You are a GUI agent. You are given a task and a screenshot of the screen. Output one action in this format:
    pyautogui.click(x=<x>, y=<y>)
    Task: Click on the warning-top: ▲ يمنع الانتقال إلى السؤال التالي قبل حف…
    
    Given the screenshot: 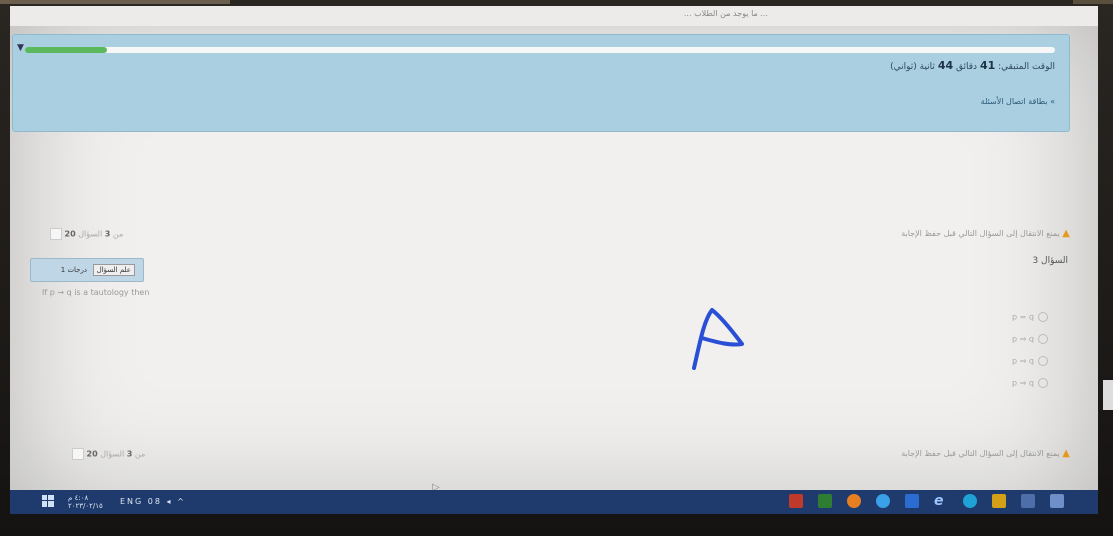 What is the action you would take?
    pyautogui.click(x=985, y=233)
    